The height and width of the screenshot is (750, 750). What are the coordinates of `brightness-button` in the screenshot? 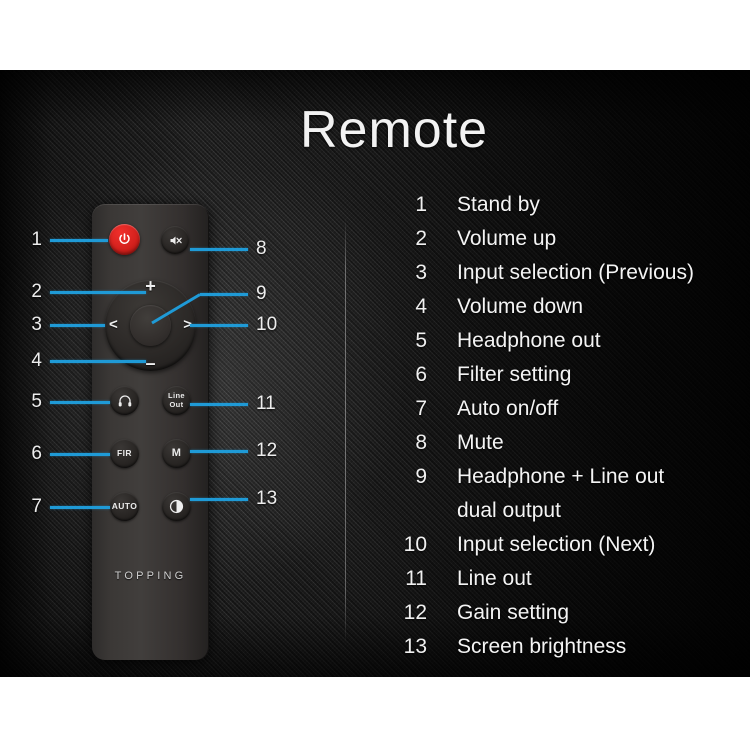 It's located at (176, 506).